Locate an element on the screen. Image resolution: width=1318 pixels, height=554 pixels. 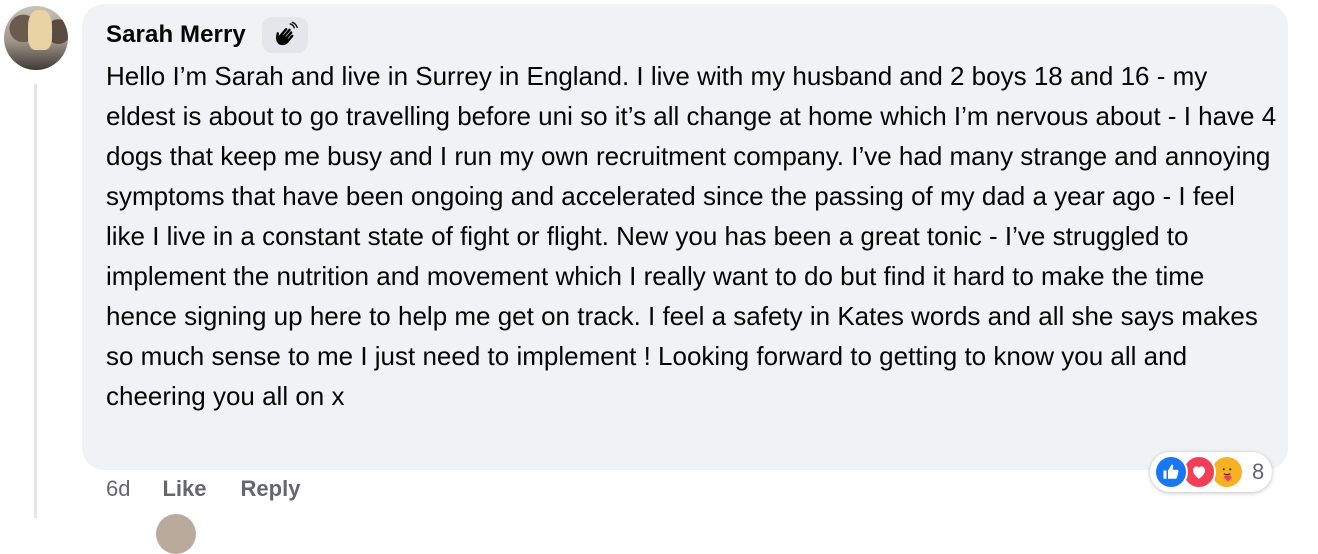
avatar is located at coordinates (36, 38).